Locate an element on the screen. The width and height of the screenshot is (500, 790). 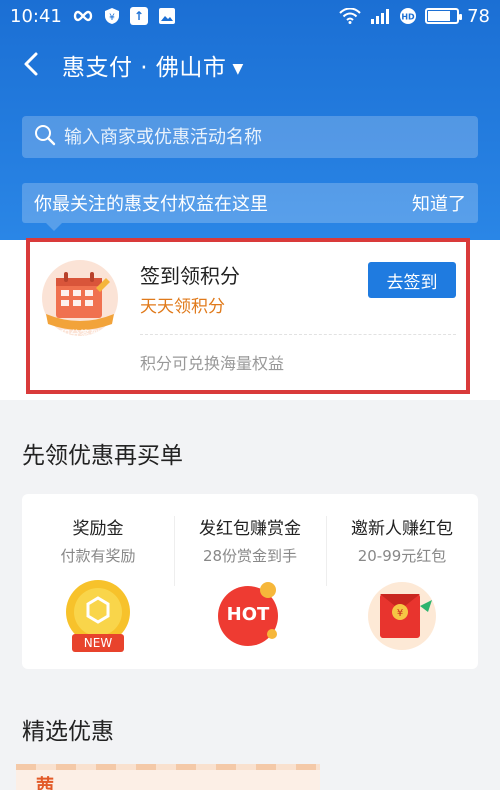
section-title-promos: 先领优惠再买单 is located at coordinates (102, 456).